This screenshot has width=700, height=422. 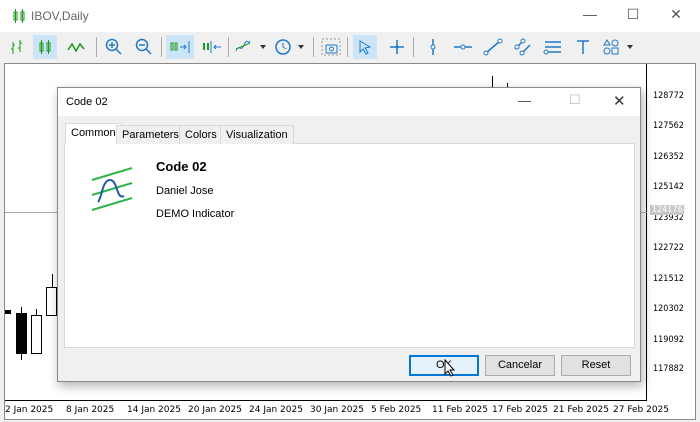 What do you see at coordinates (76, 47) in the screenshot?
I see `line-chart-icon` at bounding box center [76, 47].